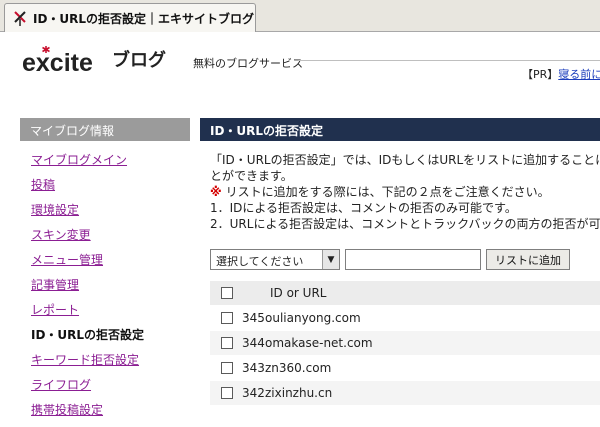 This screenshot has height=427, width=600. What do you see at coordinates (405, 224) in the screenshot?
I see `rule-line: 2．URLによる拒否設定は、コメントとトラックバックの両方の拒否が可能で` at bounding box center [405, 224].